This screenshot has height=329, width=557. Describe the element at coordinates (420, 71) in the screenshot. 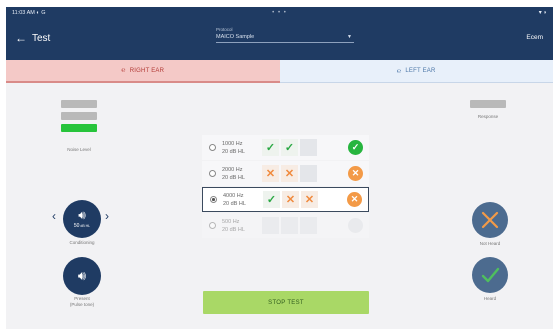

I see `tab-left-ear-label: LEFT EAR` at that location.